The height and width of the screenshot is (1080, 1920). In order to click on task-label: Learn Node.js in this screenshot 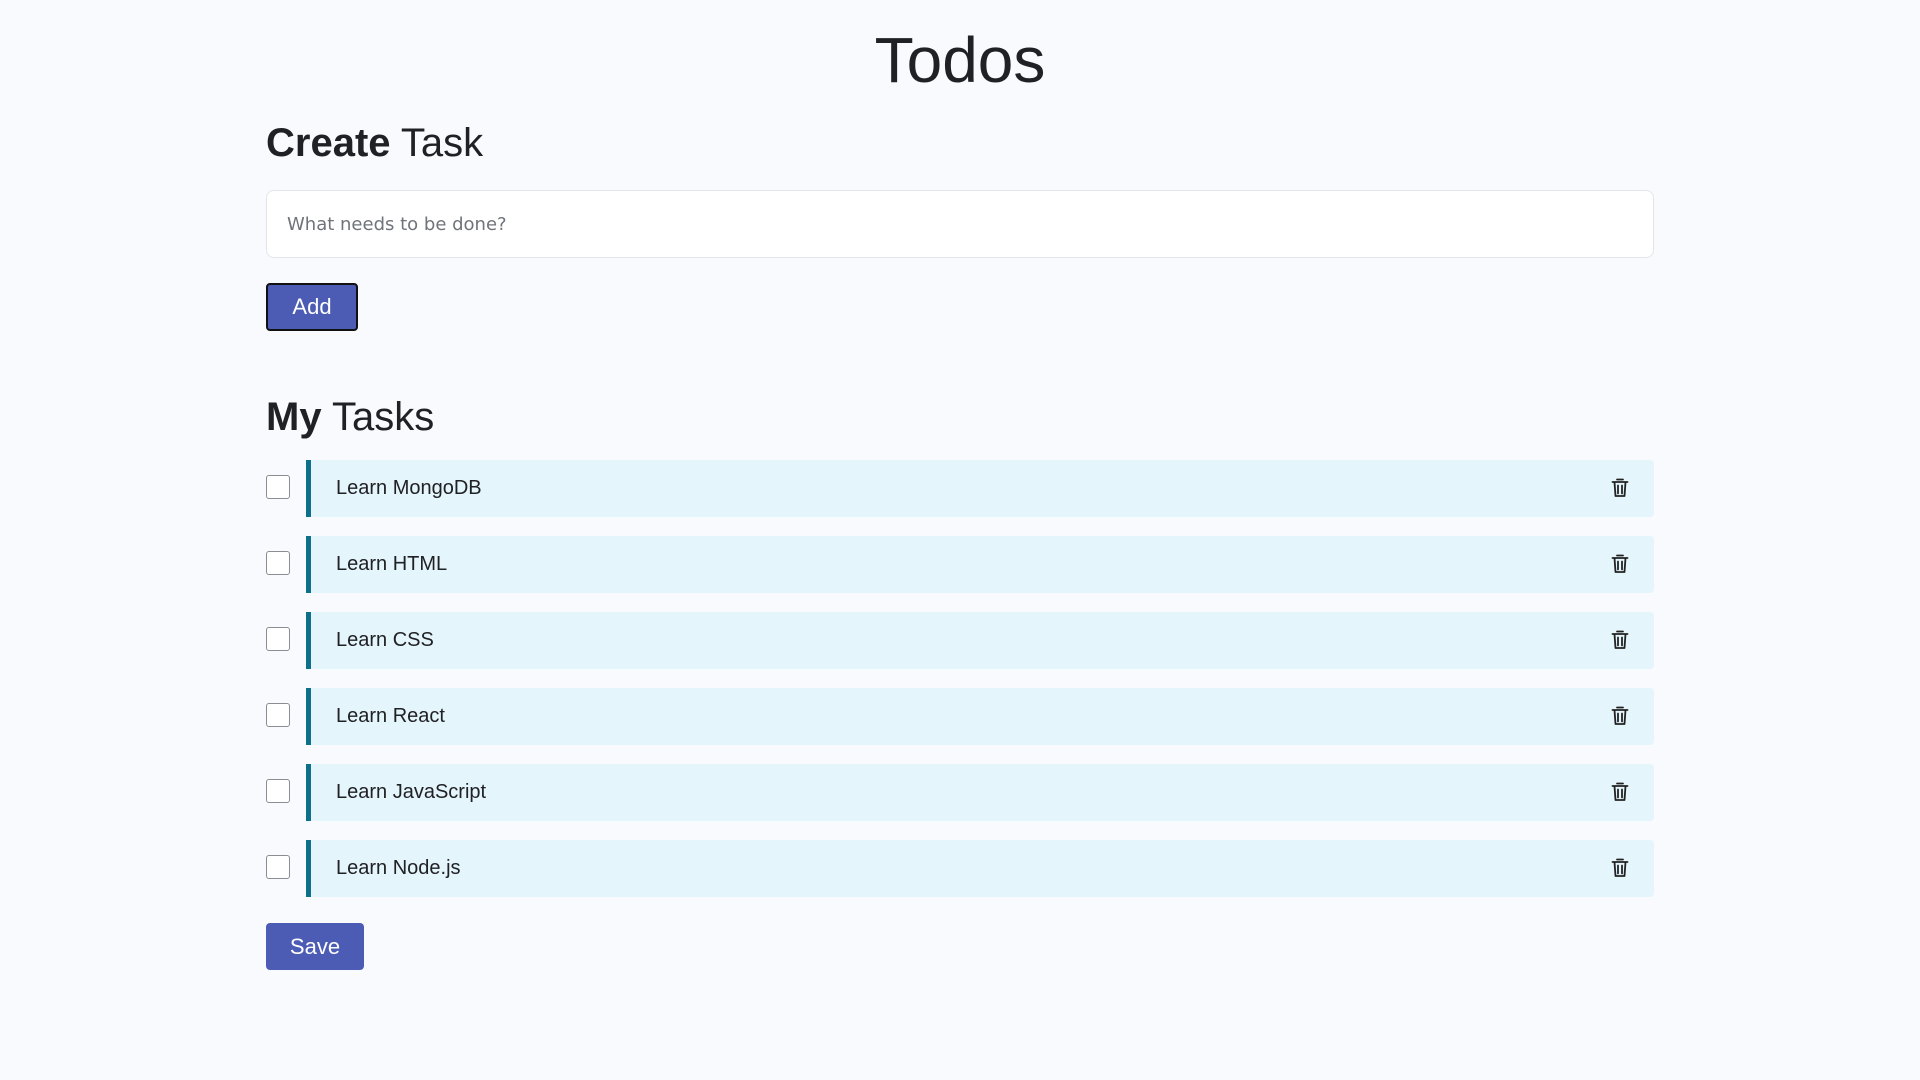, I will do `click(398, 868)`.